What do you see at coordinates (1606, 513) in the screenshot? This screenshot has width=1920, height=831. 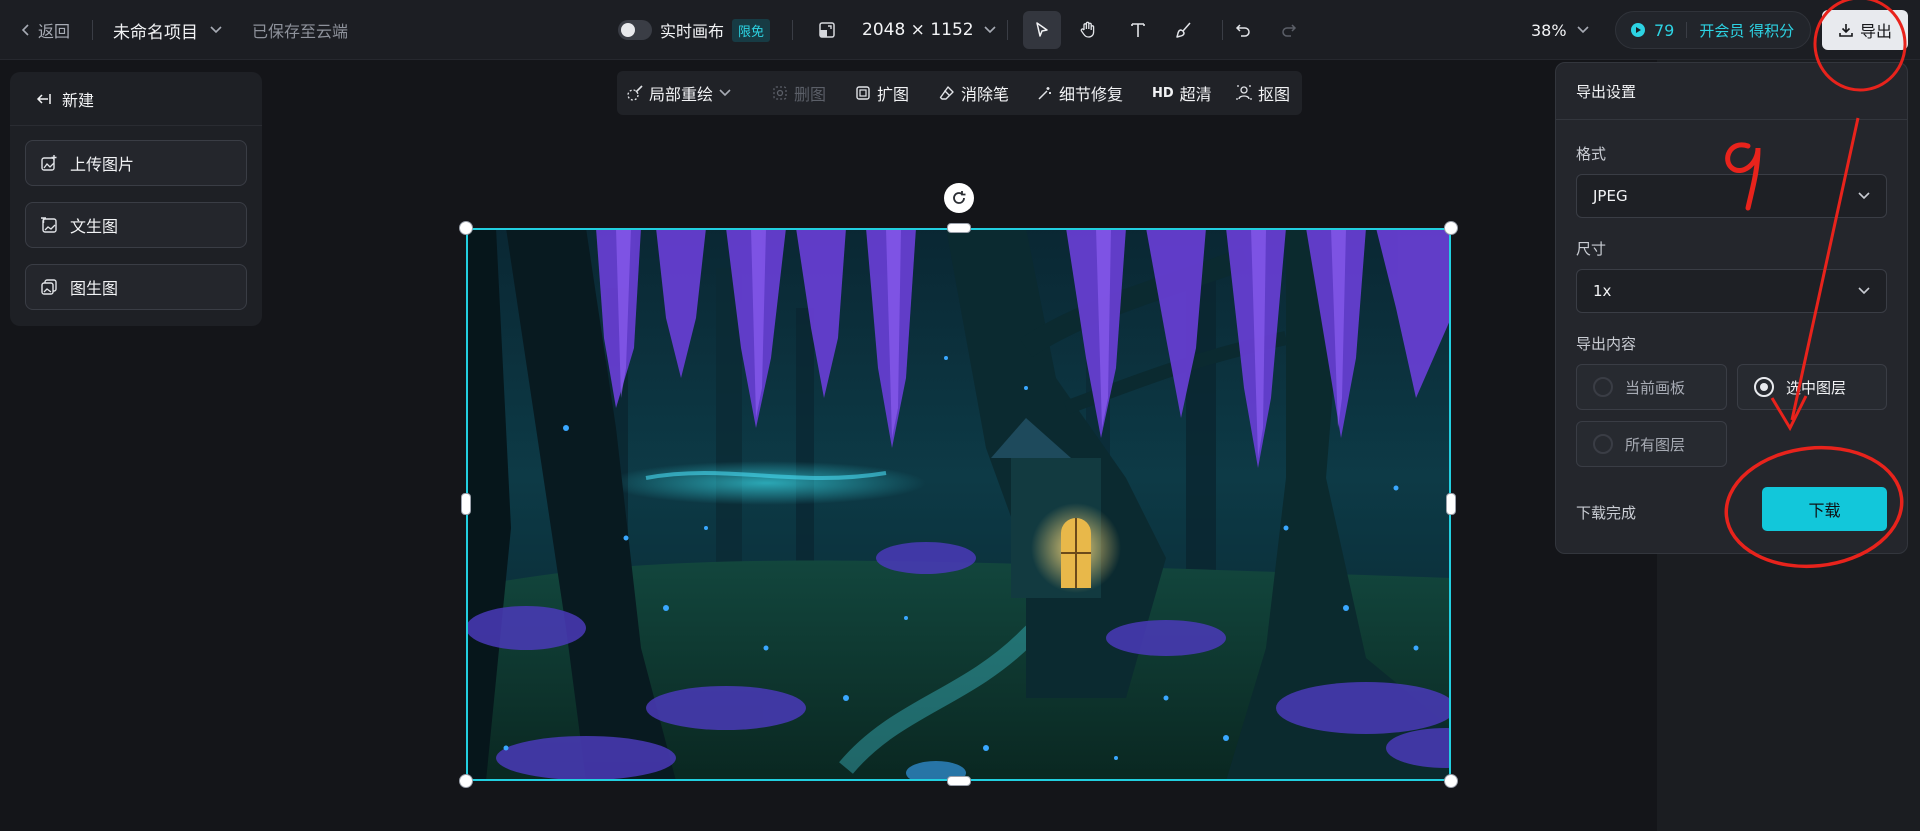 I see `download-status: 下载完成` at bounding box center [1606, 513].